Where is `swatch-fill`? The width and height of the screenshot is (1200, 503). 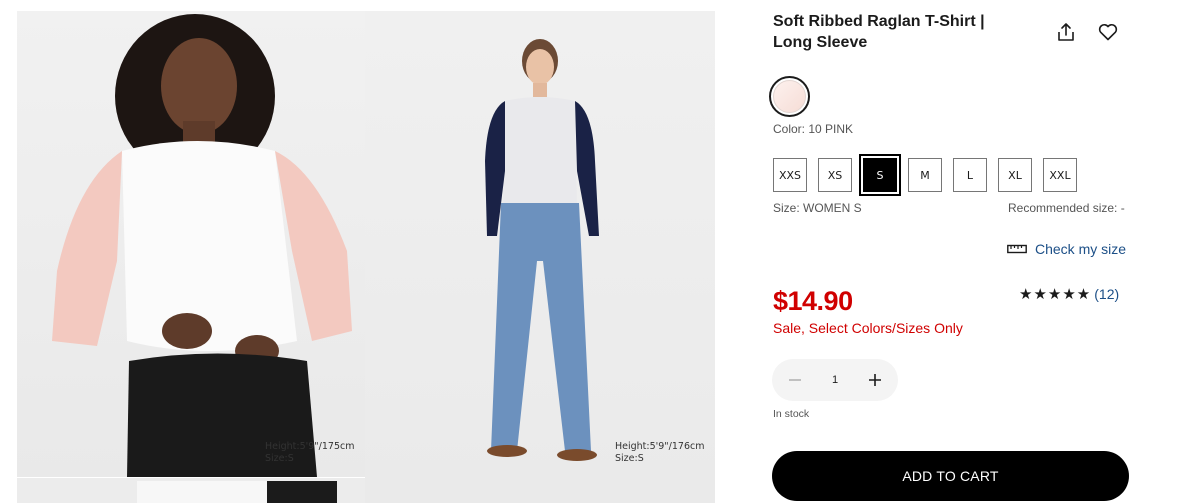
swatch-fill is located at coordinates (789, 96).